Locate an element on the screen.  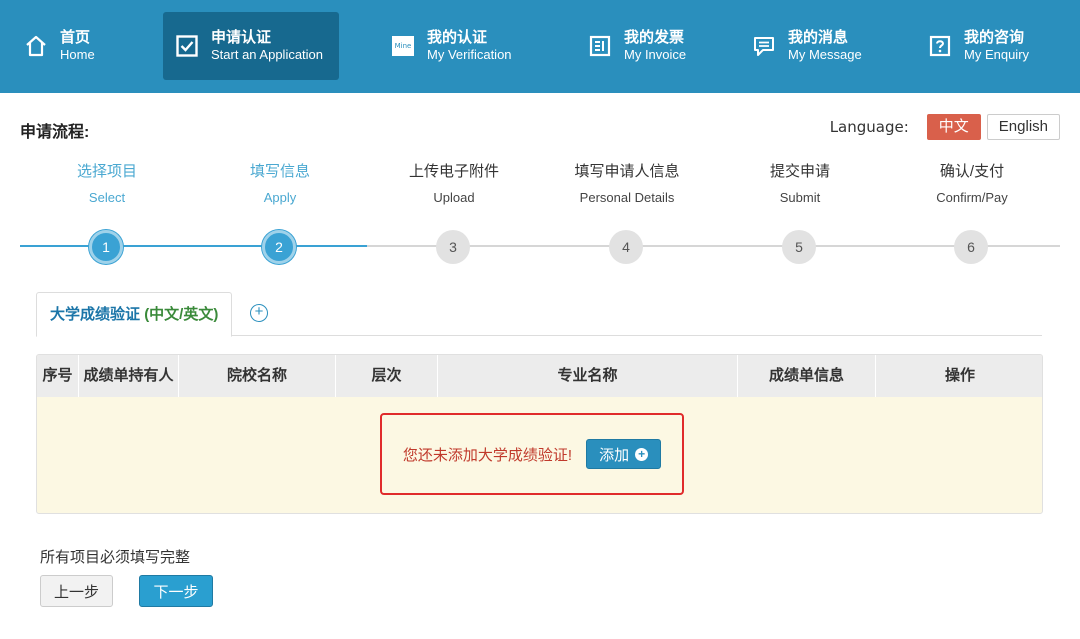
mine-icon: Mine is located at coordinates (403, 46).